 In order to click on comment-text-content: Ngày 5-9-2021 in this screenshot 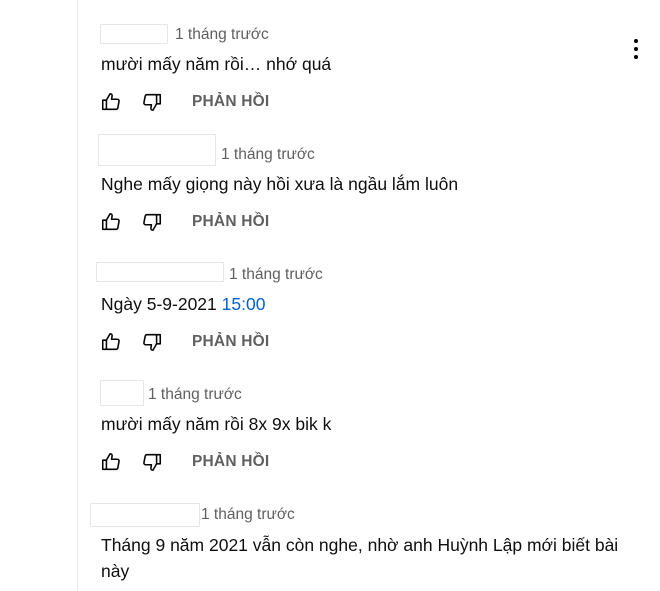, I will do `click(161, 304)`.